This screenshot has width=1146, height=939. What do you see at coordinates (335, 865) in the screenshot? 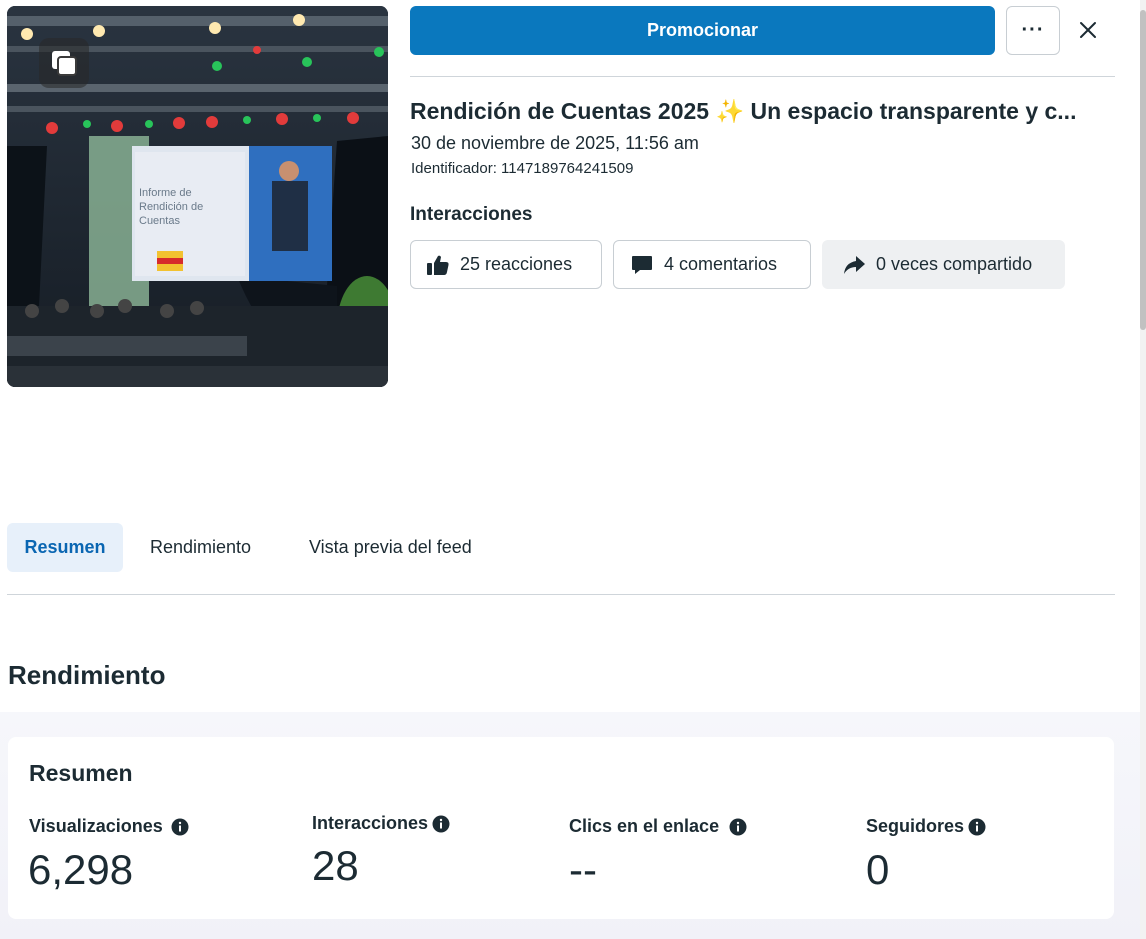
I see `metric-value-interactions: 28` at bounding box center [335, 865].